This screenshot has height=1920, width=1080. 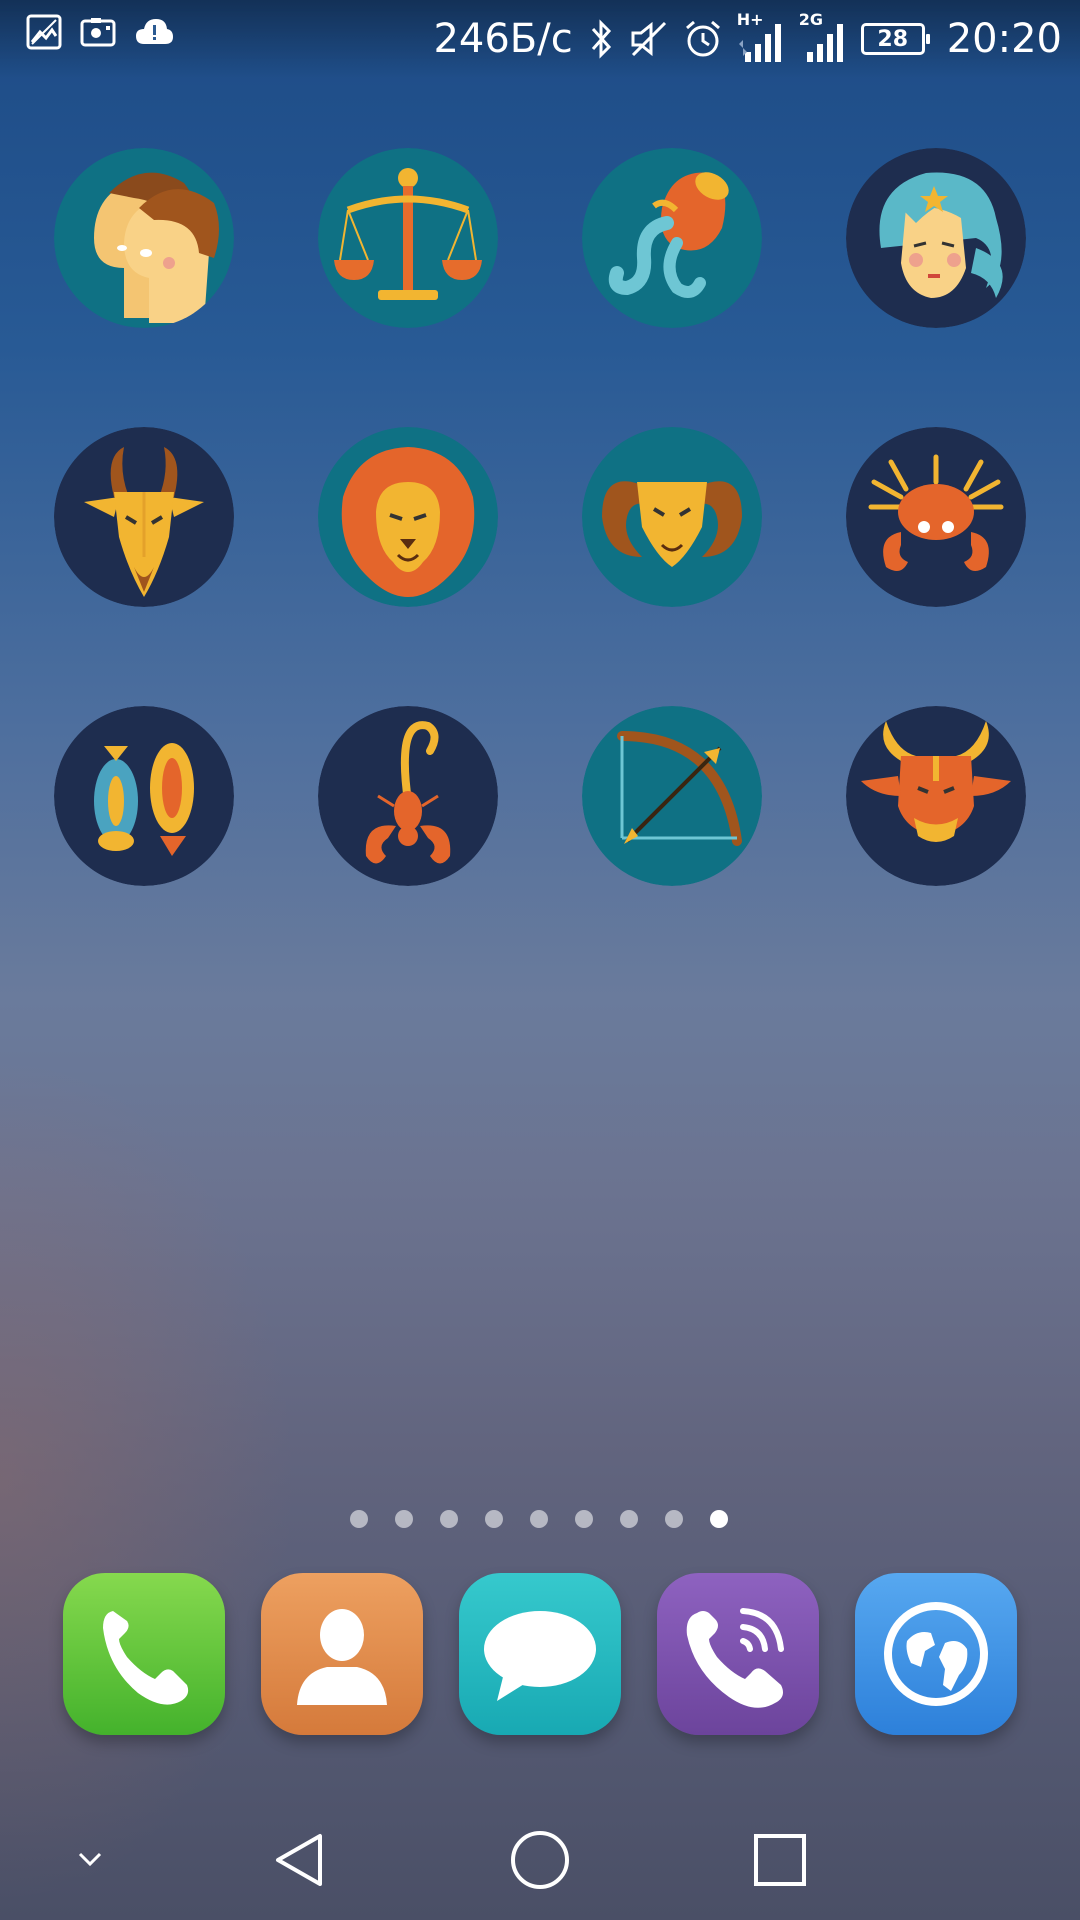 I want to click on messages-app, so click(x=540, y=1654).